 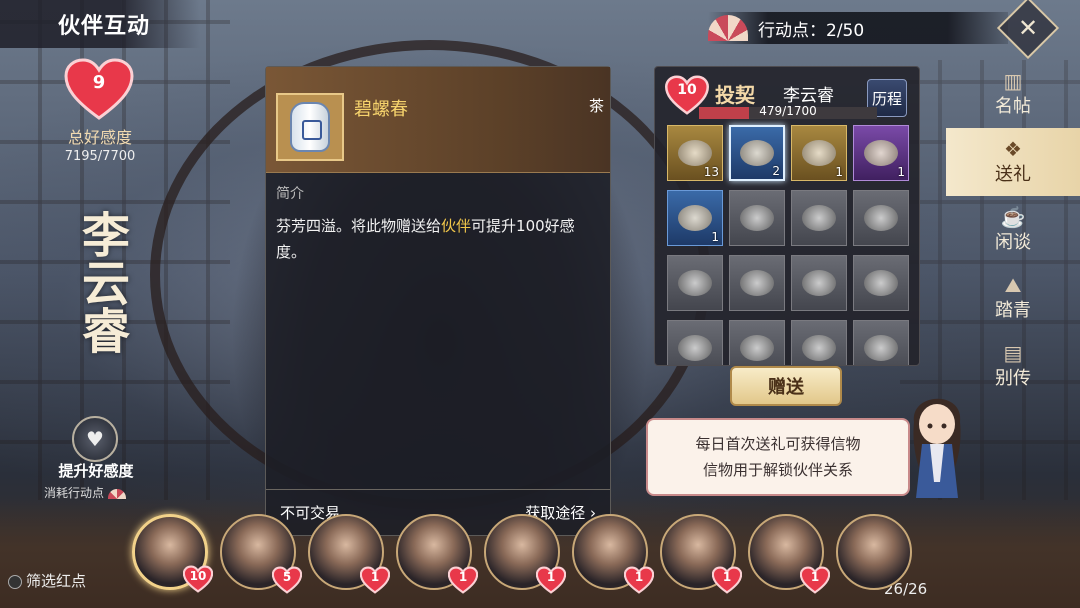 I want to click on desc-highlight: 伙伴, so click(x=456, y=226).